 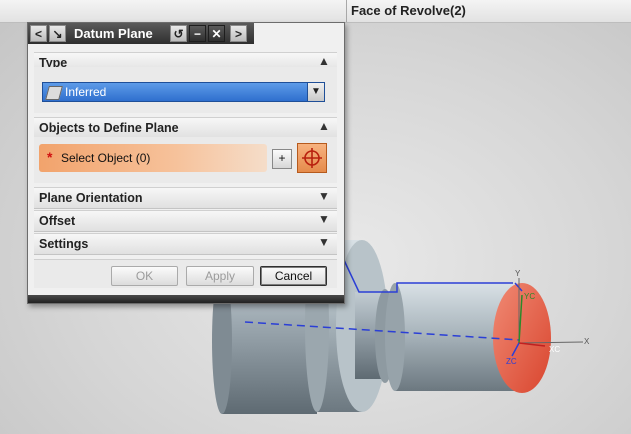 What do you see at coordinates (109, 128) in the screenshot?
I see `section-objects-label: Objects to Define Plane` at bounding box center [109, 128].